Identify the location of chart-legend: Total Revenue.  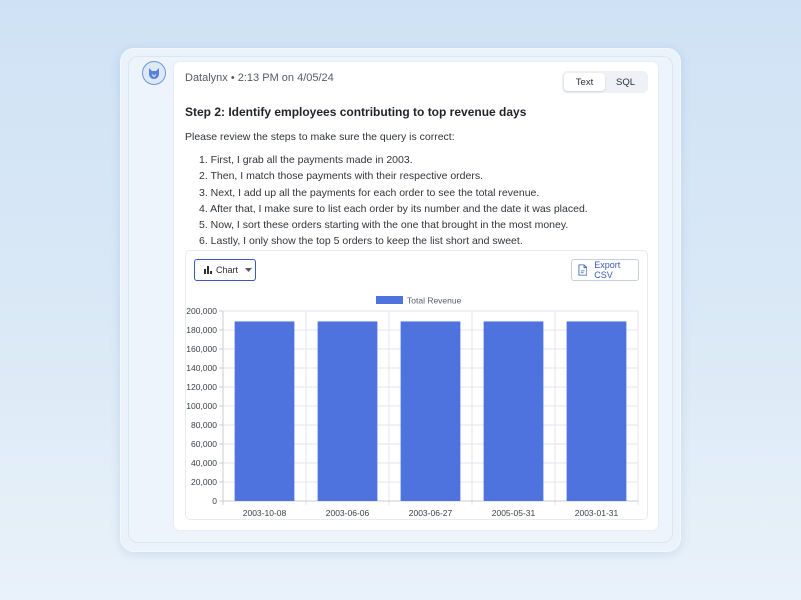
(419, 301).